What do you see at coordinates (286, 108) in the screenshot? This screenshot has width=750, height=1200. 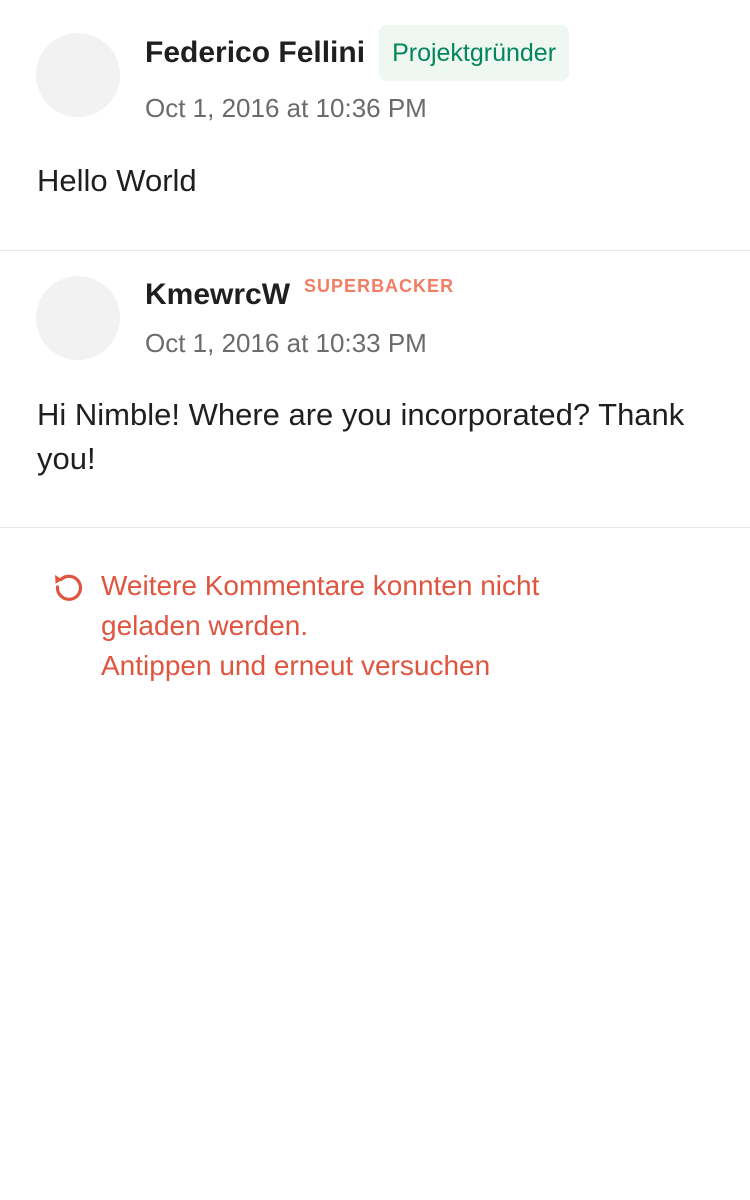 I see `comment-timestamp: Oct 1, 2016 at 10:36 PM` at bounding box center [286, 108].